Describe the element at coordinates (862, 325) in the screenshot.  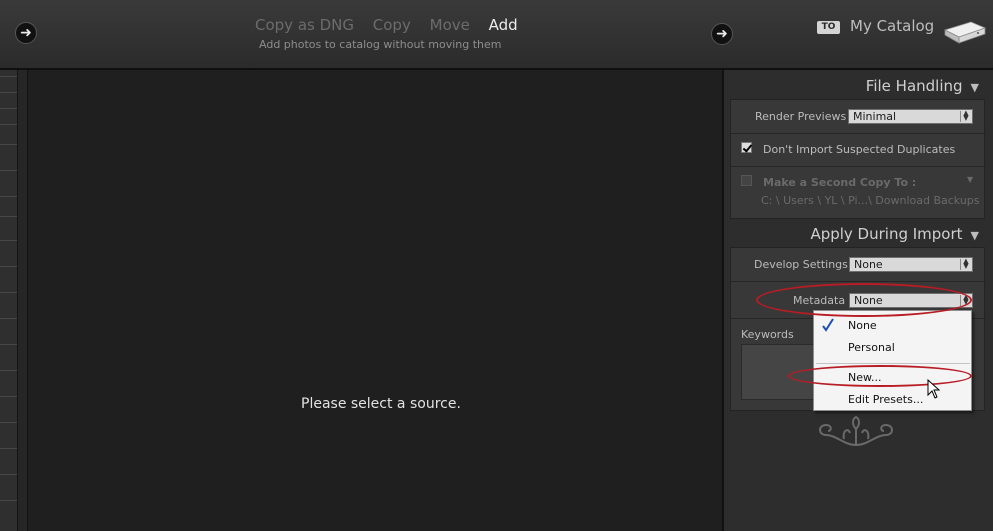
I see `menu-item-none: None` at that location.